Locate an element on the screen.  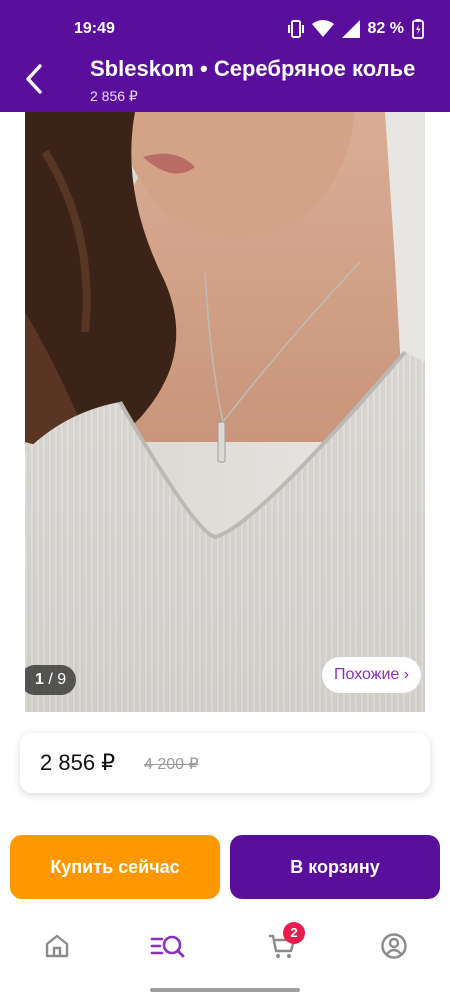
vibrate-icon is located at coordinates (295, 29).